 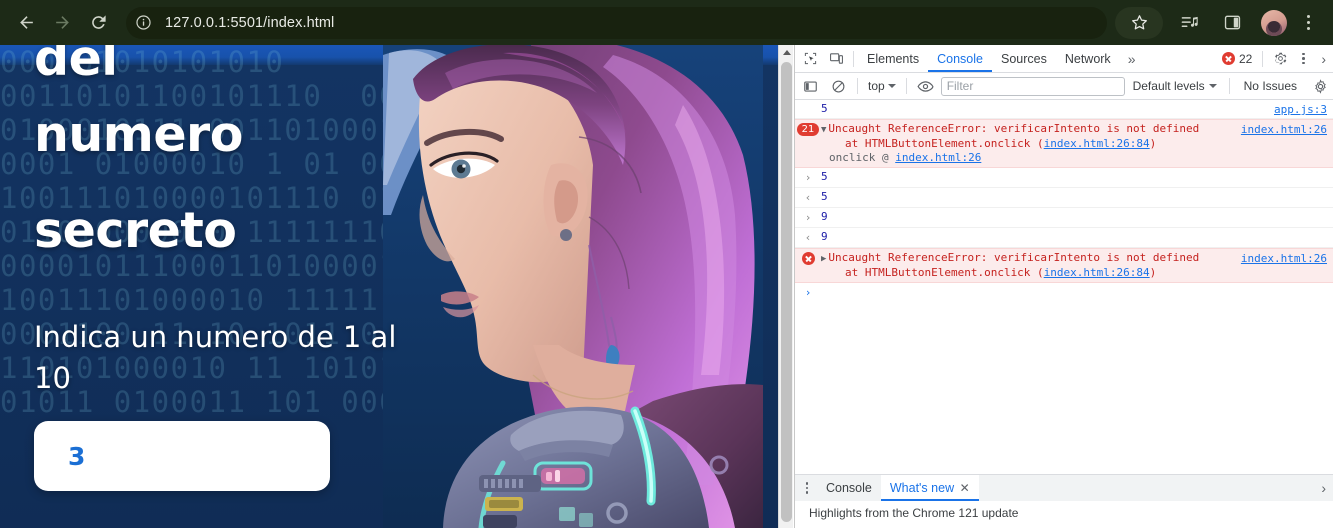 I want to click on reload-button, so click(x=98, y=23).